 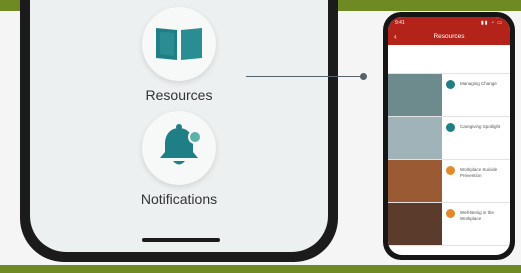 I want to click on bell-icon, so click(x=179, y=148).